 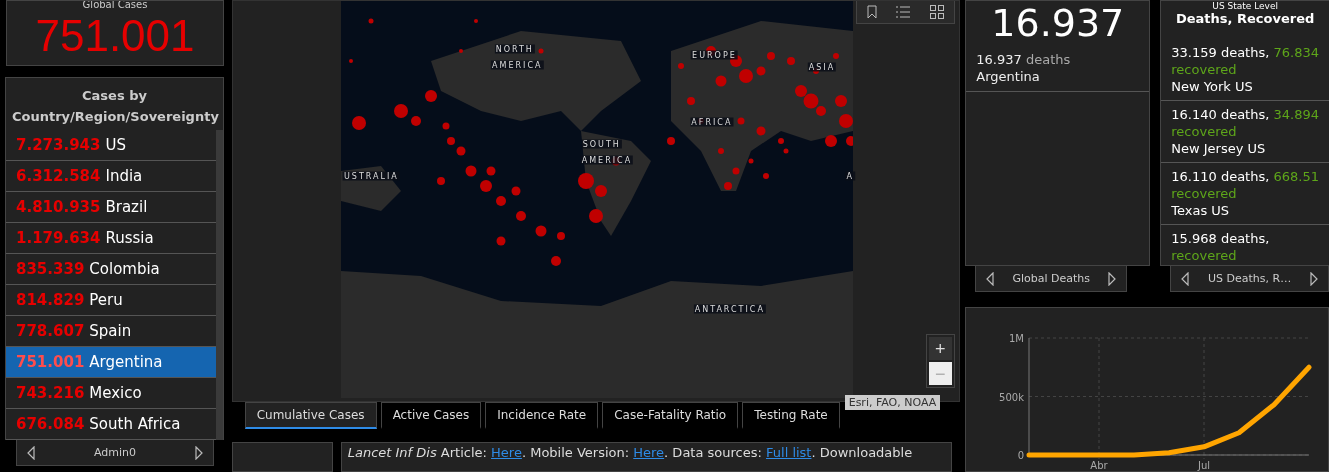 What do you see at coordinates (1245, 18) in the screenshot?
I see `panel-title: Deaths, Recovered` at bounding box center [1245, 18].